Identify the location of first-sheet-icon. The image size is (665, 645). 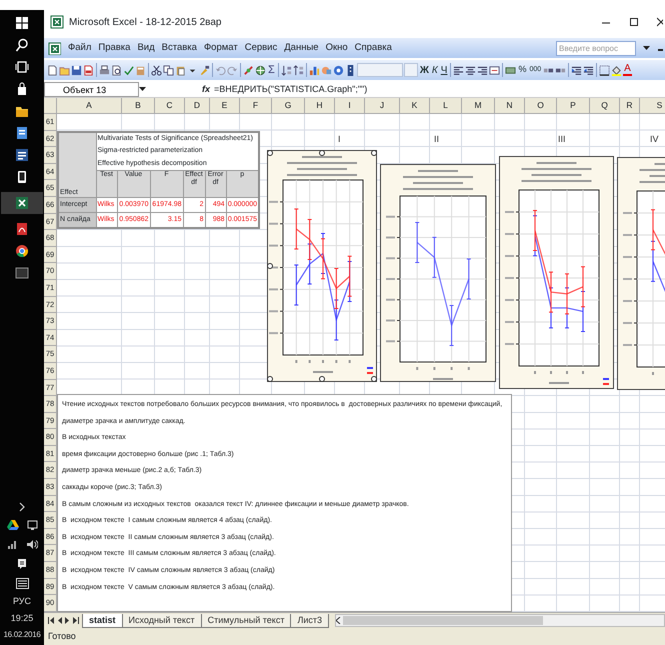
(51, 620).